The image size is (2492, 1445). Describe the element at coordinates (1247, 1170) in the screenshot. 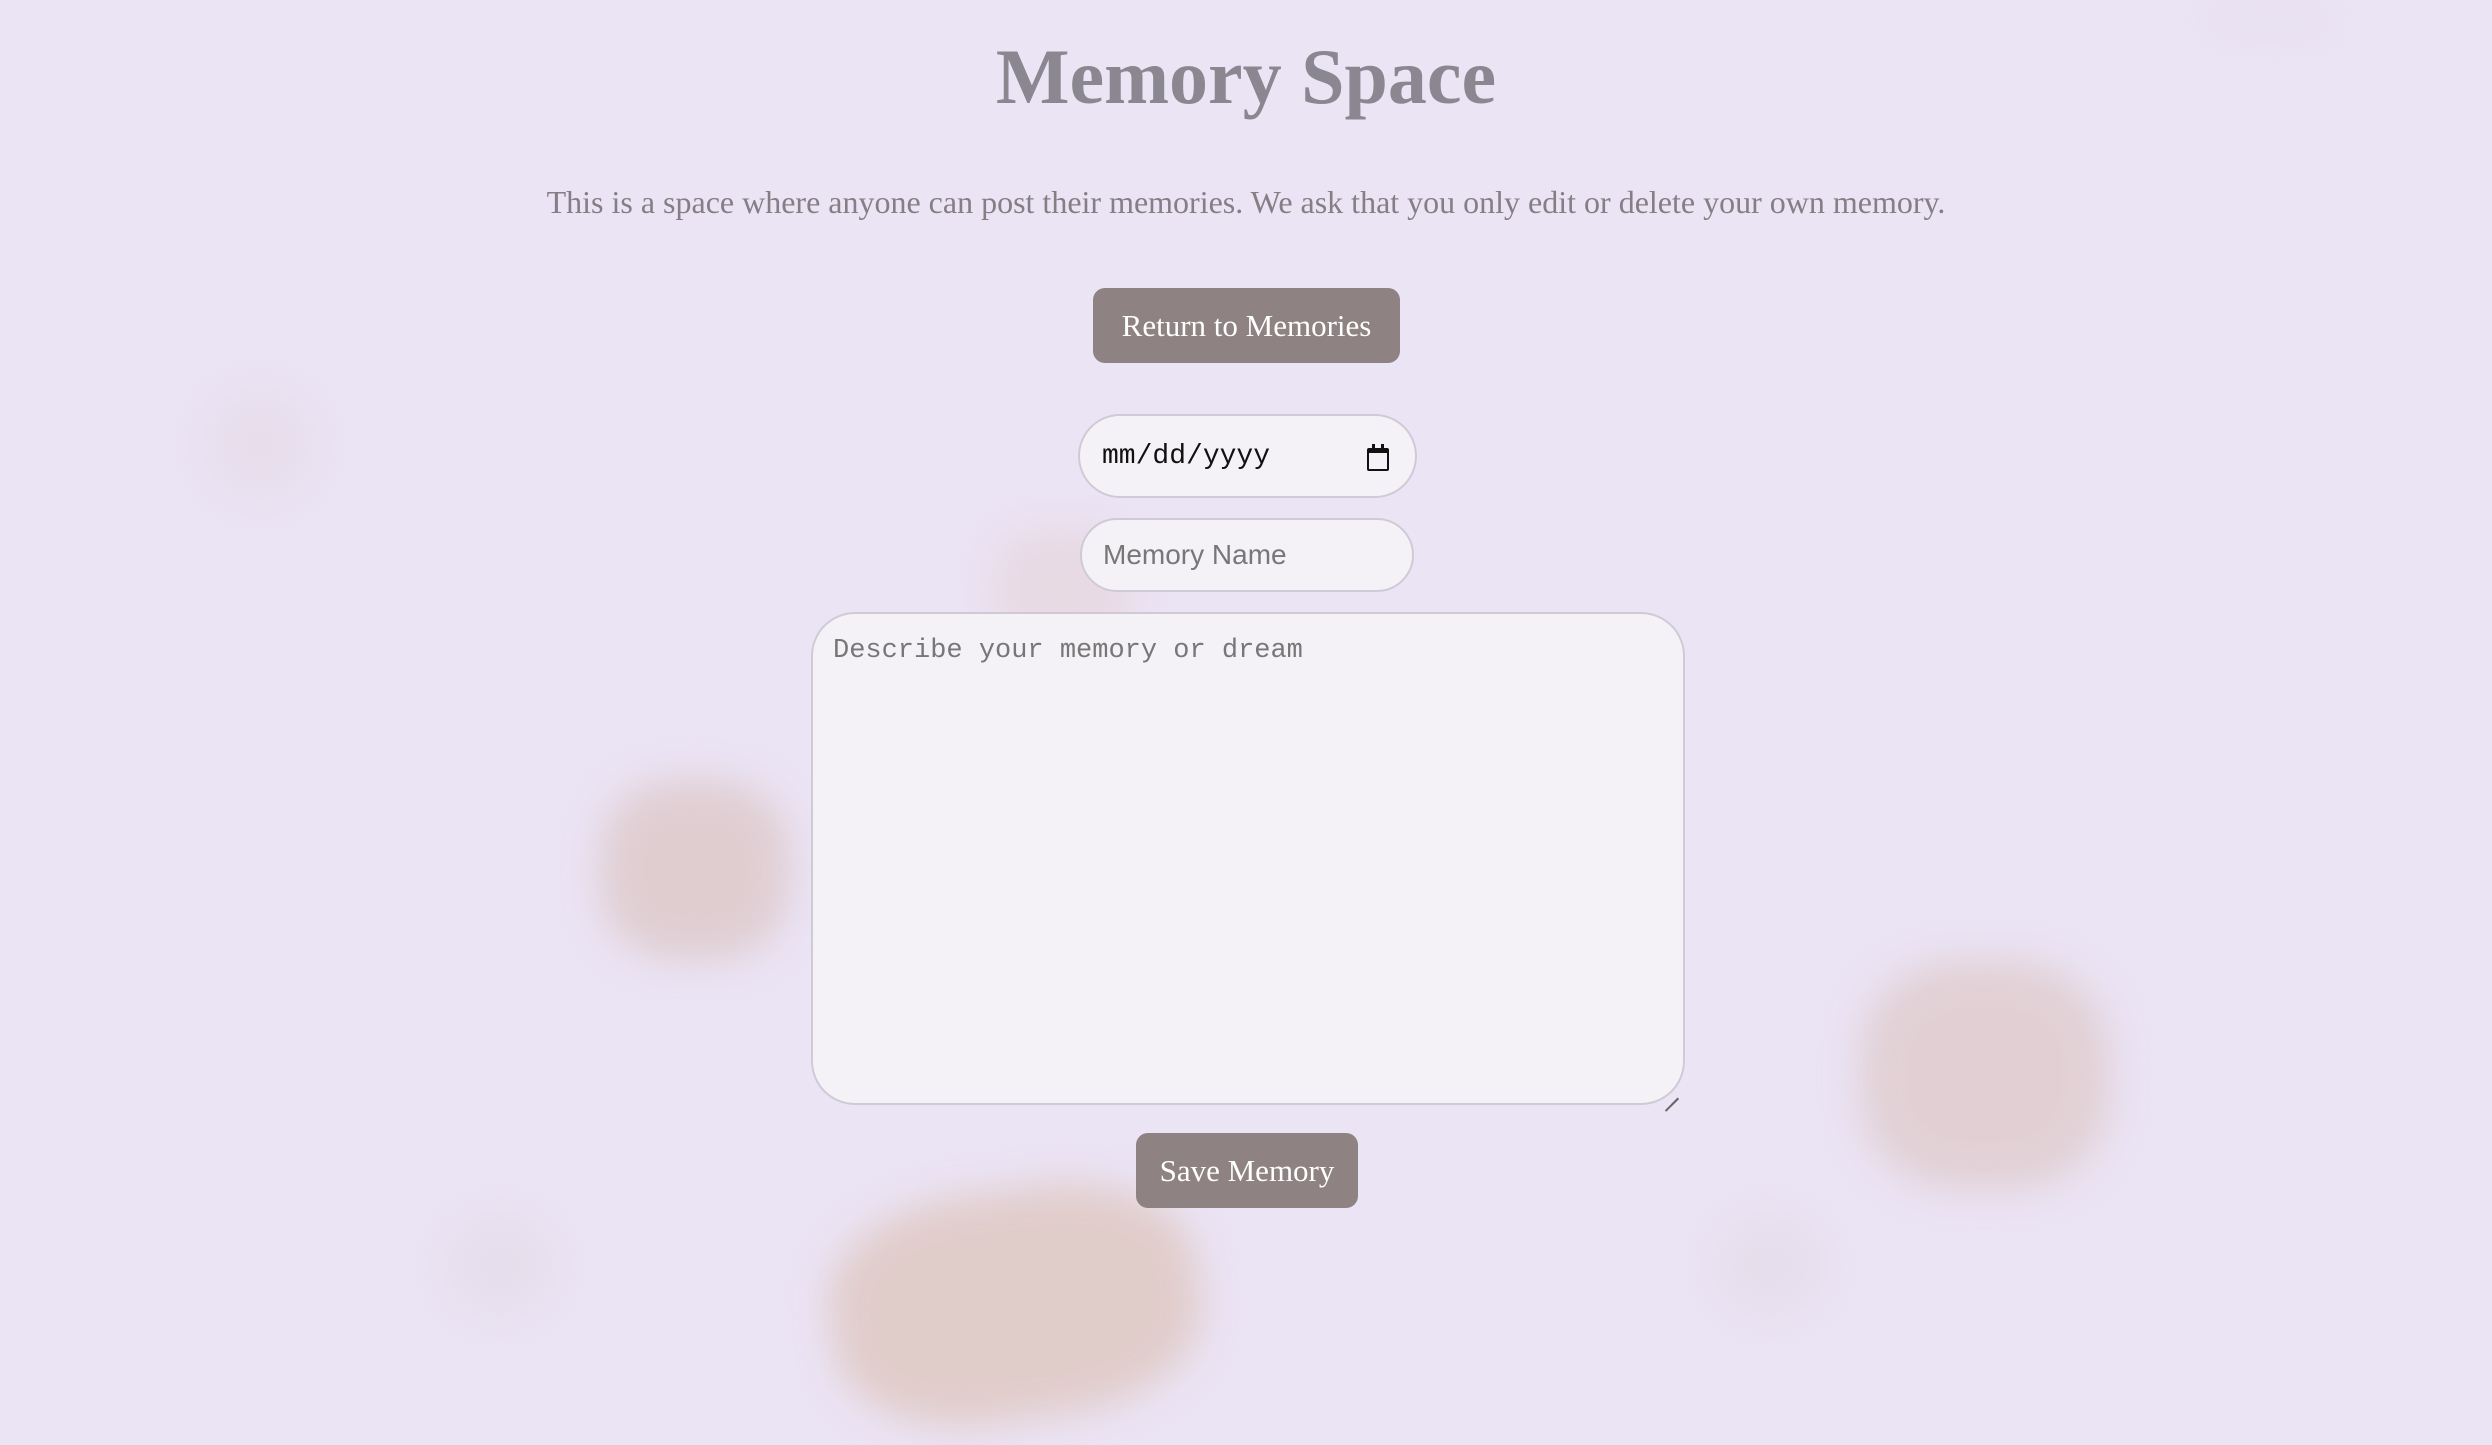

I see `save-memory-button: Save Memory` at that location.